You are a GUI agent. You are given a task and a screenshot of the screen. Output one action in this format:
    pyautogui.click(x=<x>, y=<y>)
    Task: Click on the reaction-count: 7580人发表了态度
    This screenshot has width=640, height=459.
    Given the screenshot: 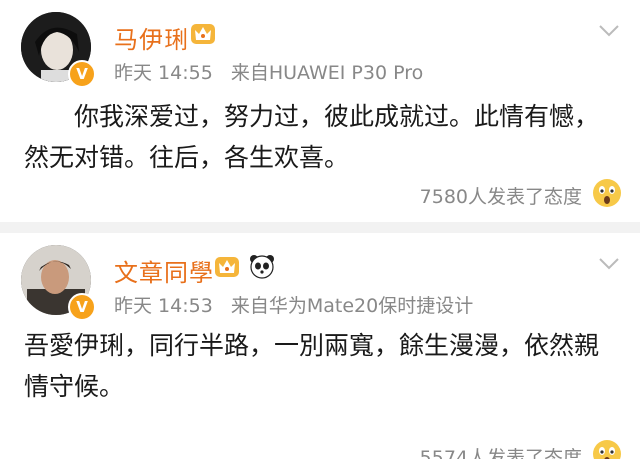 What is the action you would take?
    pyautogui.click(x=501, y=195)
    